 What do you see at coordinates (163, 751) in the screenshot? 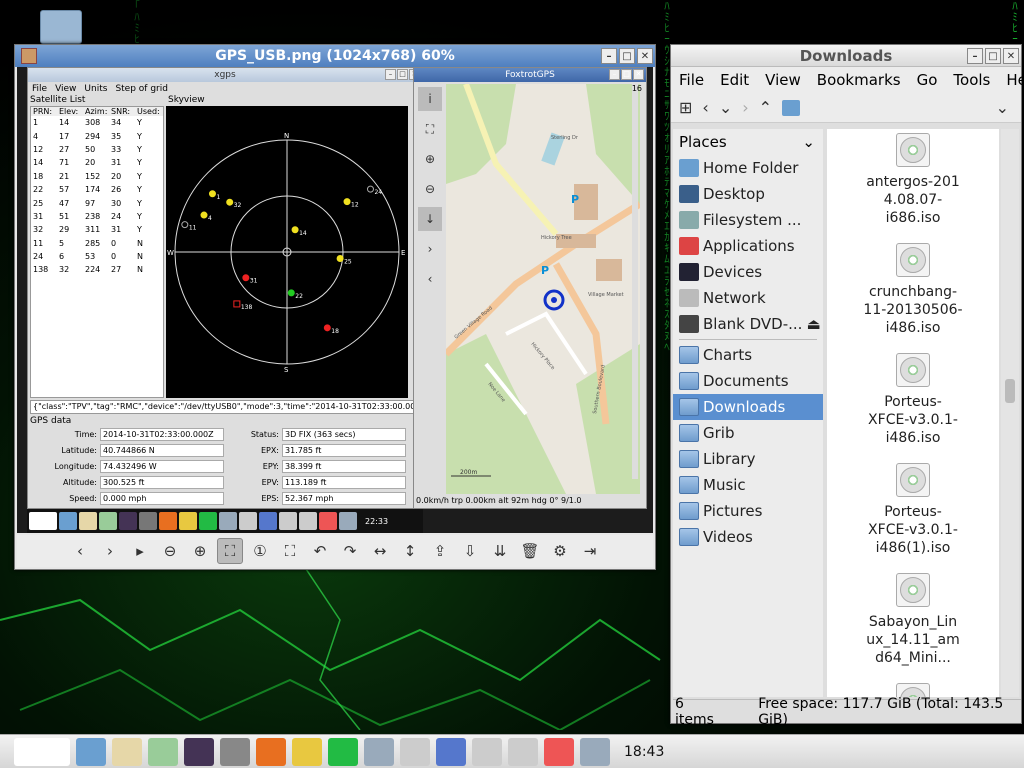
I see `graph-launcher-icon` at bounding box center [163, 751].